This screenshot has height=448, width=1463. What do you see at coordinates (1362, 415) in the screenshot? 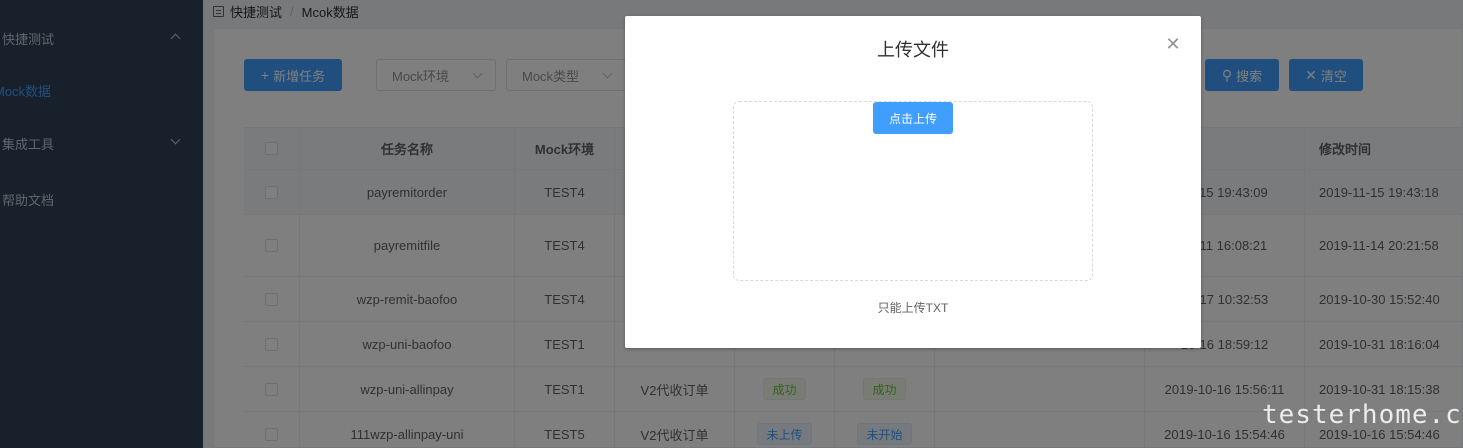
I see `watermark-text: testerhome.com` at bounding box center [1362, 415].